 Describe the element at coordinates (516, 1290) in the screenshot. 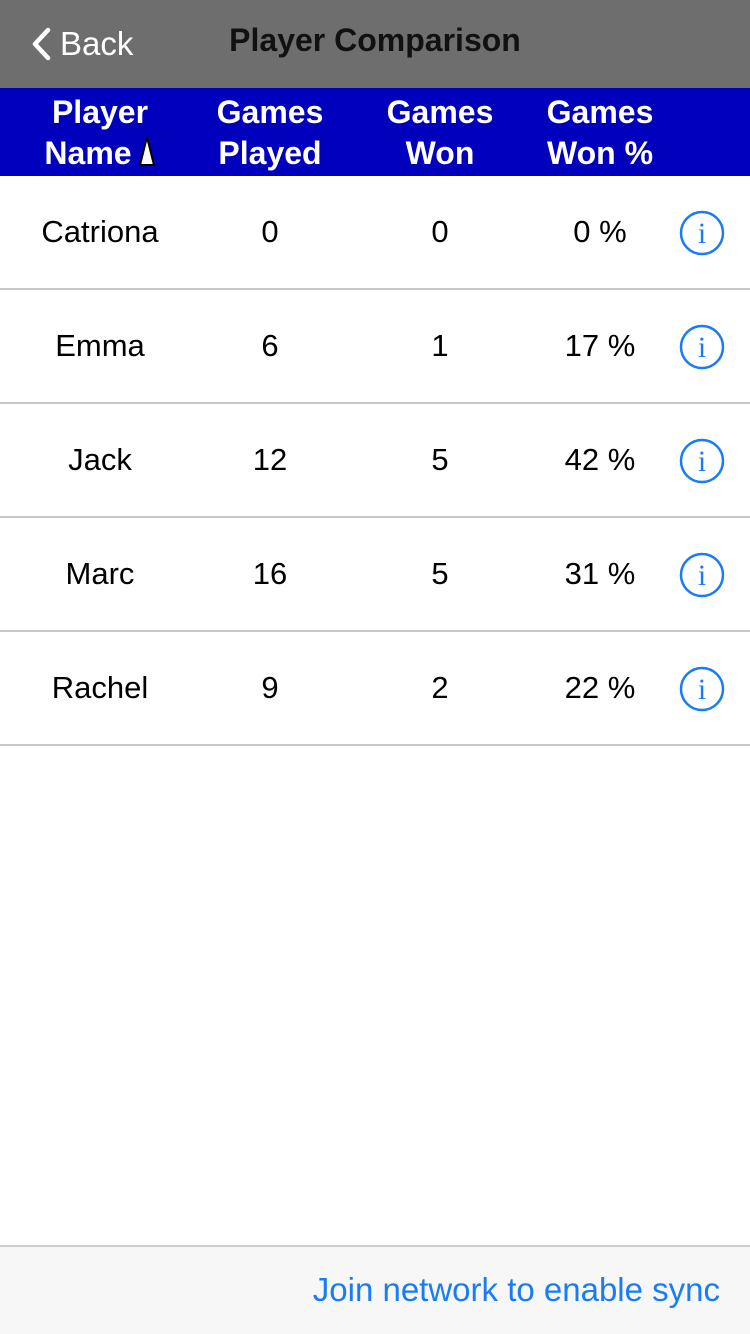

I see `join-network-sync-button: Join network to enable sync` at that location.